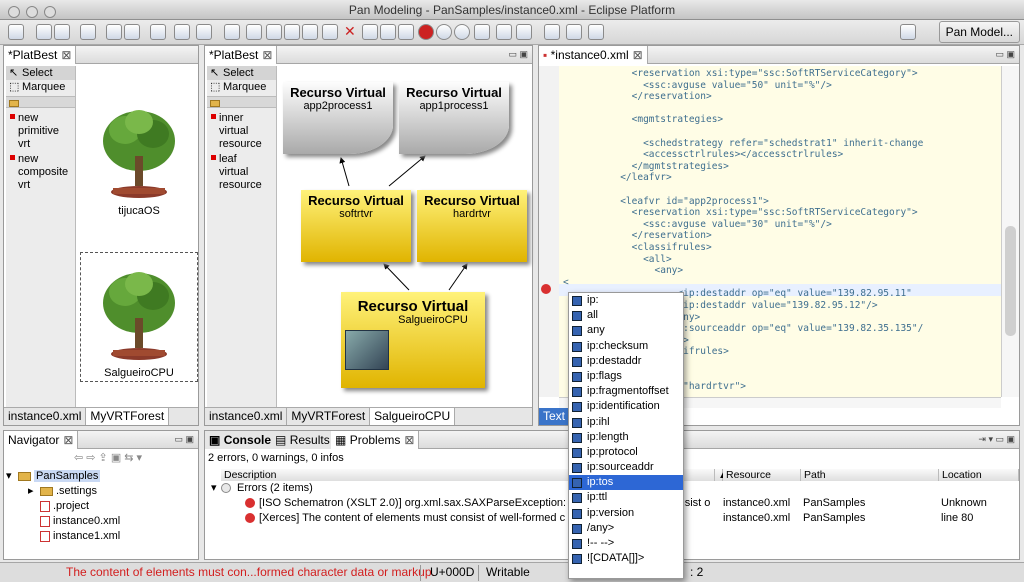 This screenshot has width=1024, height=582. What do you see at coordinates (626, 422) in the screenshot?
I see `content-assist-item: ip:ihl` at bounding box center [626, 422].